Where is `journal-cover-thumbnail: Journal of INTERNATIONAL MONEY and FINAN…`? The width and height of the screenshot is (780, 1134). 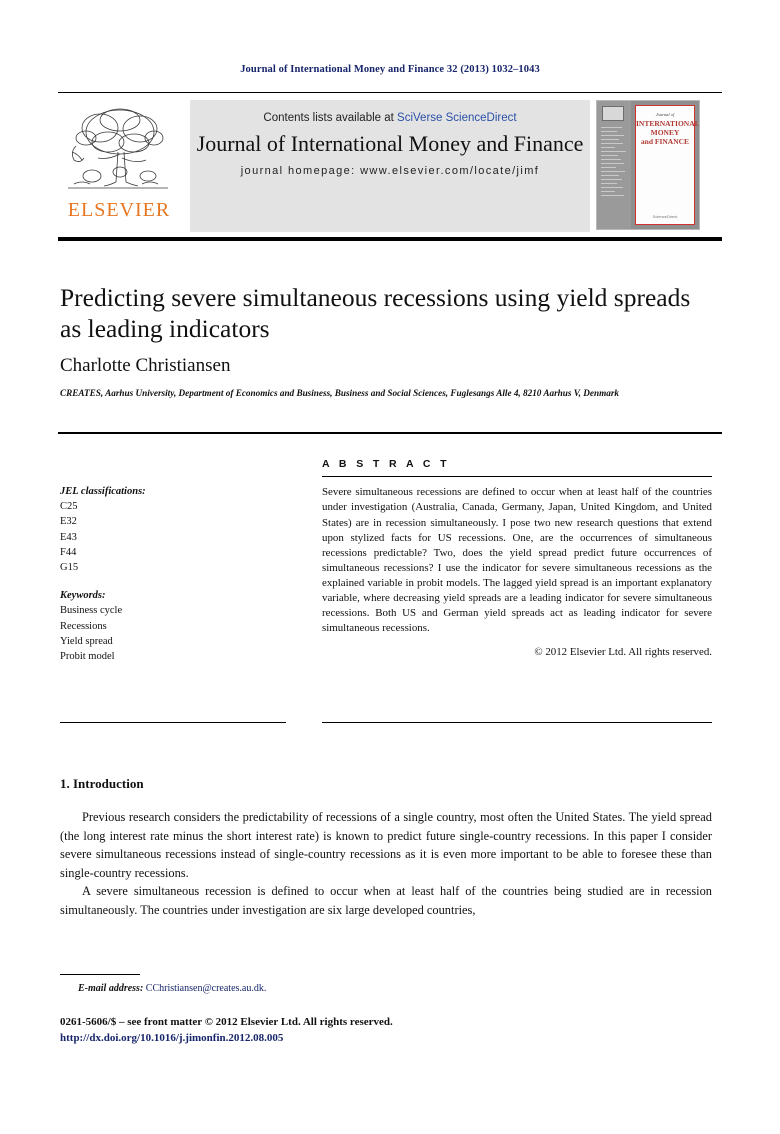 journal-cover-thumbnail: Journal of INTERNATIONAL MONEY and FINAN… is located at coordinates (649, 166).